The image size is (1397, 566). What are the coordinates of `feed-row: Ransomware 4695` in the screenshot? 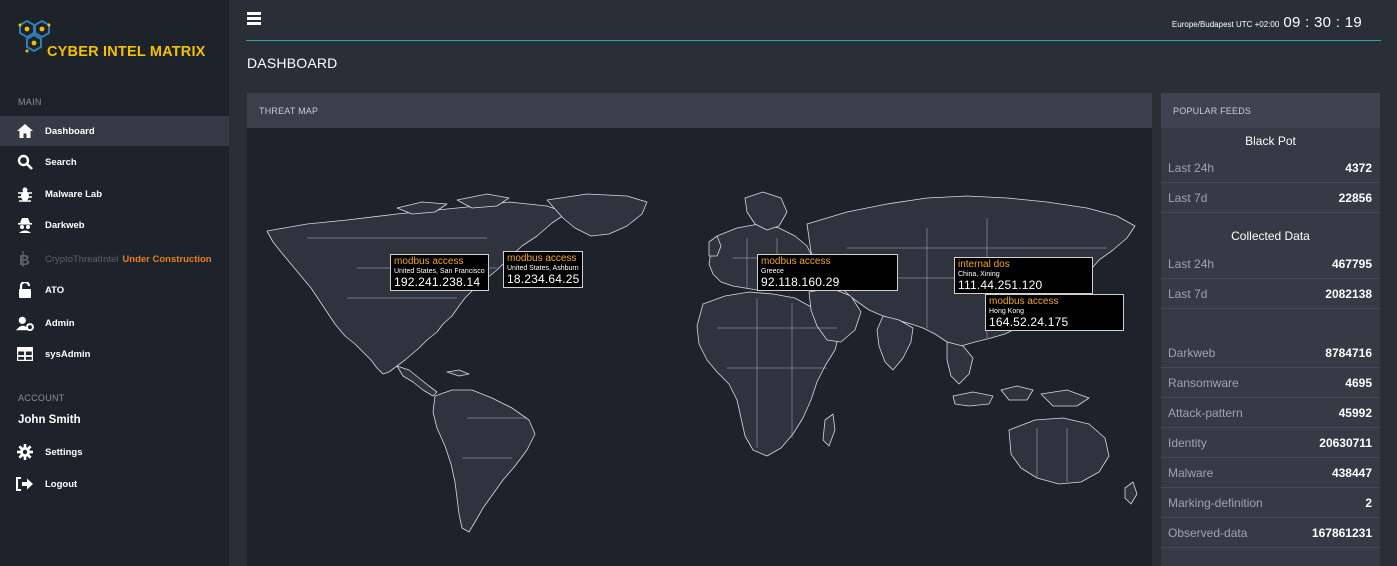 It's located at (1270, 383).